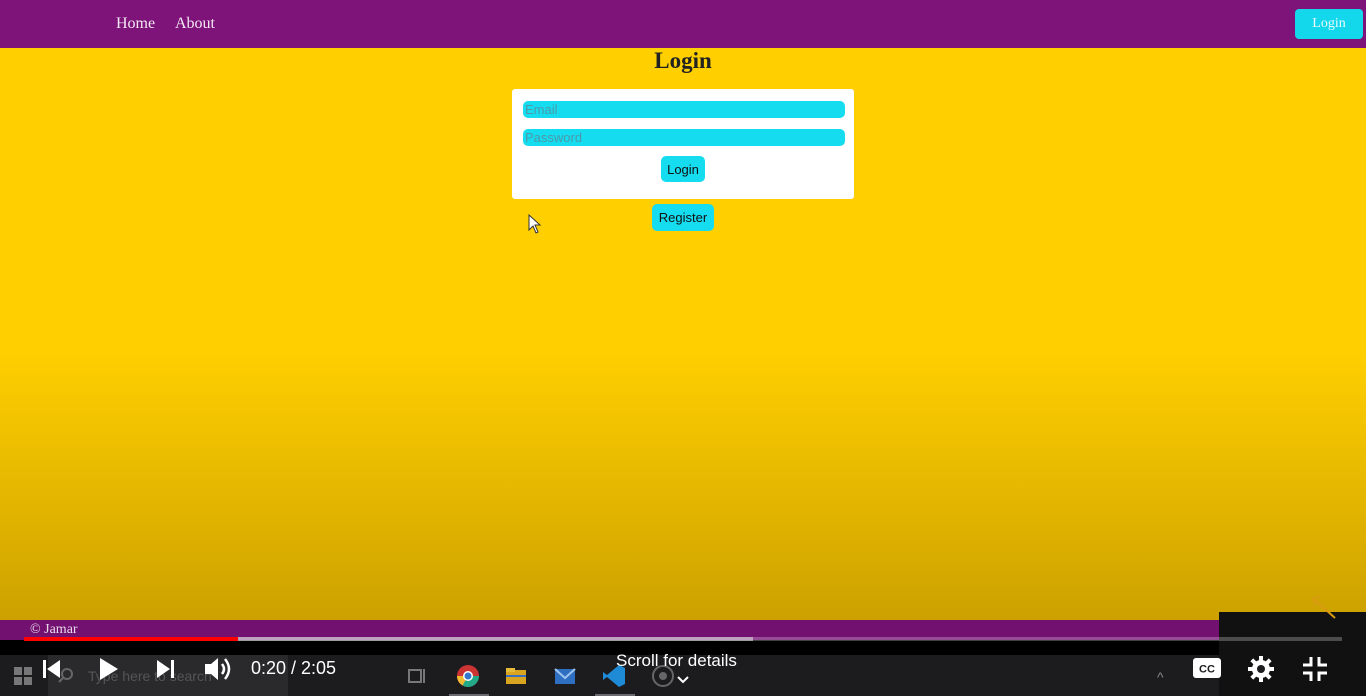 Image resolution: width=1366 pixels, height=696 pixels. What do you see at coordinates (565, 676) in the screenshot?
I see `mail-icon` at bounding box center [565, 676].